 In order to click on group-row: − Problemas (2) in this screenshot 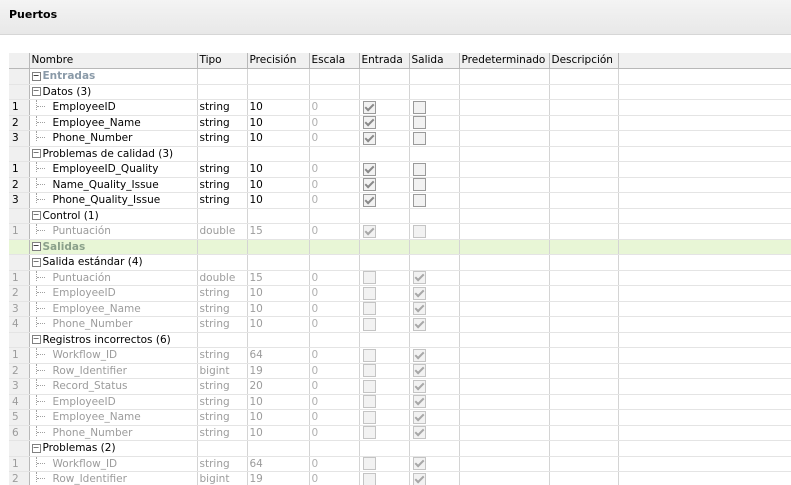, I will do `click(400, 448)`.